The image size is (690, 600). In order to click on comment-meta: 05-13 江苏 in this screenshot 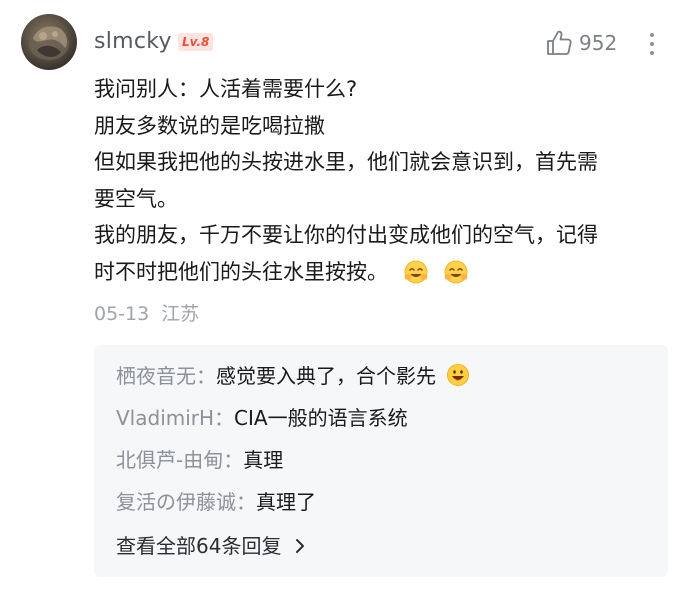, I will do `click(146, 314)`.